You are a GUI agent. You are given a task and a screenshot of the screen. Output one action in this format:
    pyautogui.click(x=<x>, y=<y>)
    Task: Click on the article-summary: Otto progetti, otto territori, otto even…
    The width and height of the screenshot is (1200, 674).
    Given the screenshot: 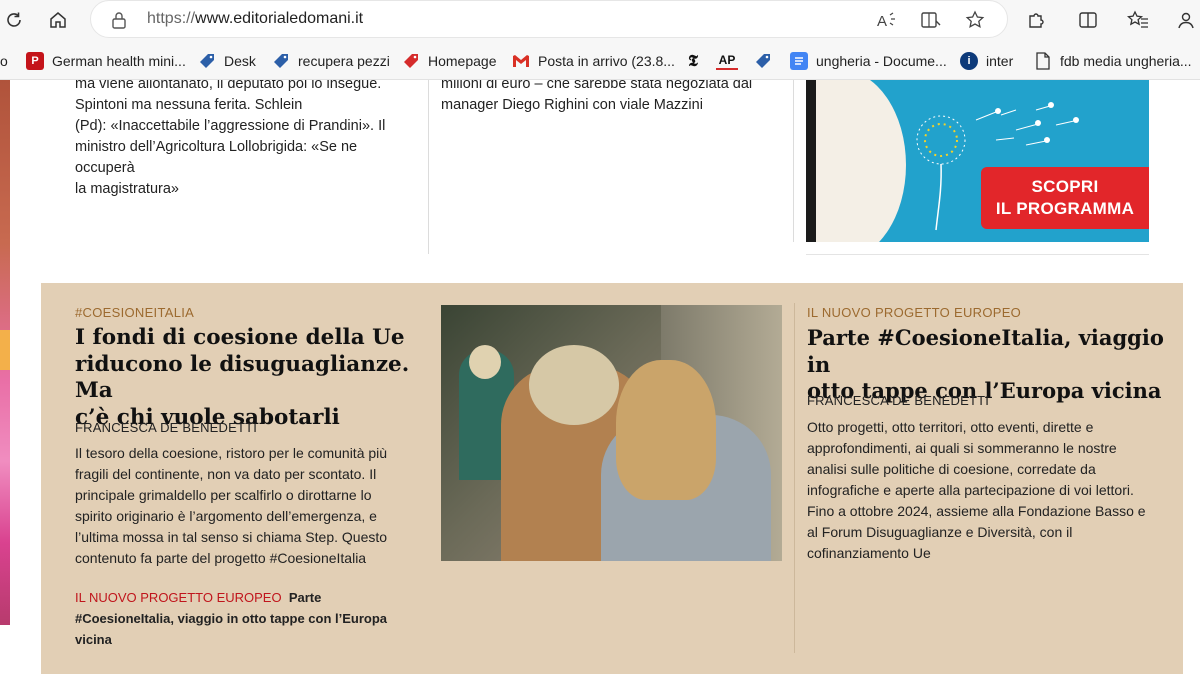 What is the action you would take?
    pyautogui.click(x=982, y=490)
    